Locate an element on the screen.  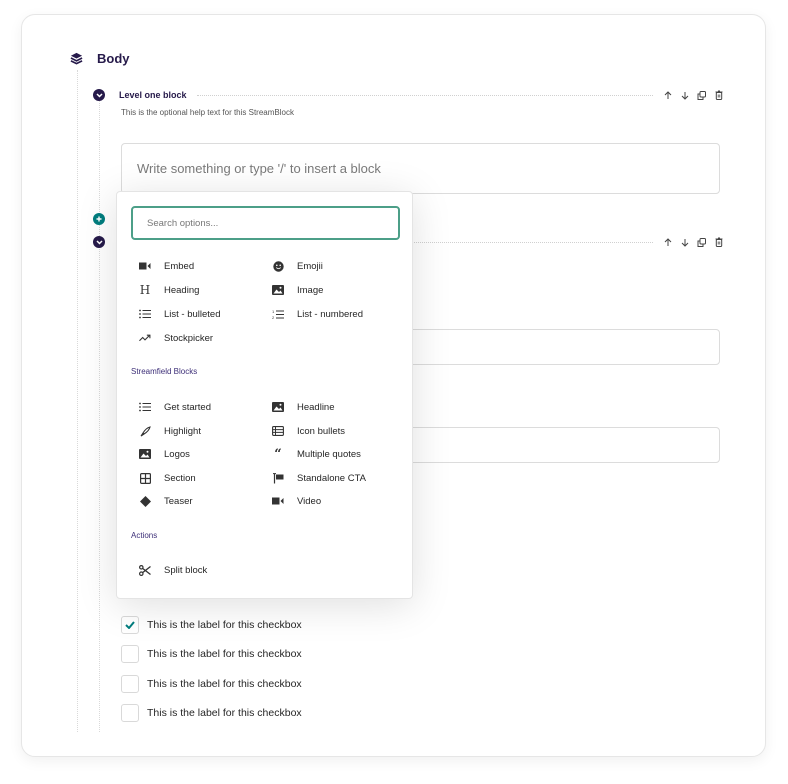
search-options-input is located at coordinates (265, 223).